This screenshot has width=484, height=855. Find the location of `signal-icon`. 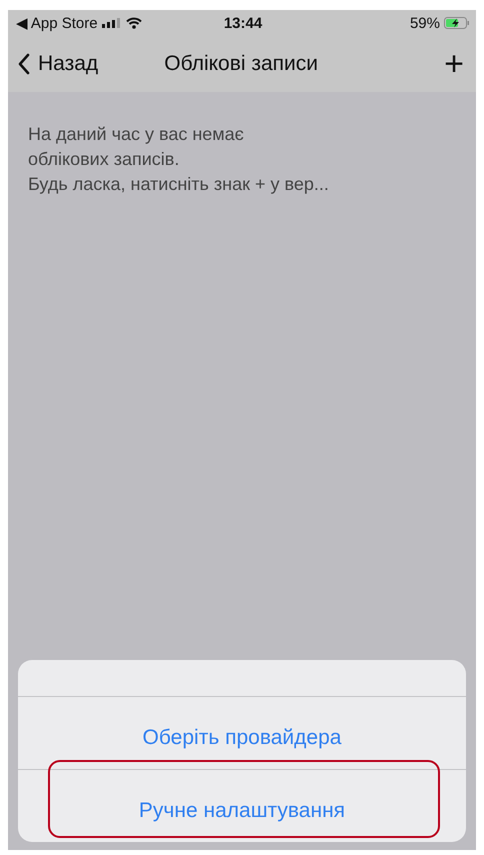

signal-icon is located at coordinates (112, 23).